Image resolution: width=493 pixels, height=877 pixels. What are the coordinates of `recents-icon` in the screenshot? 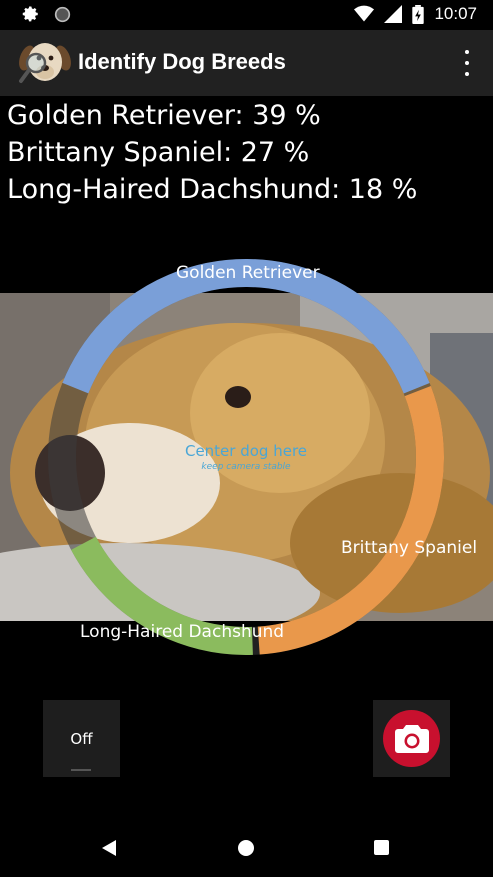 It's located at (381, 847).